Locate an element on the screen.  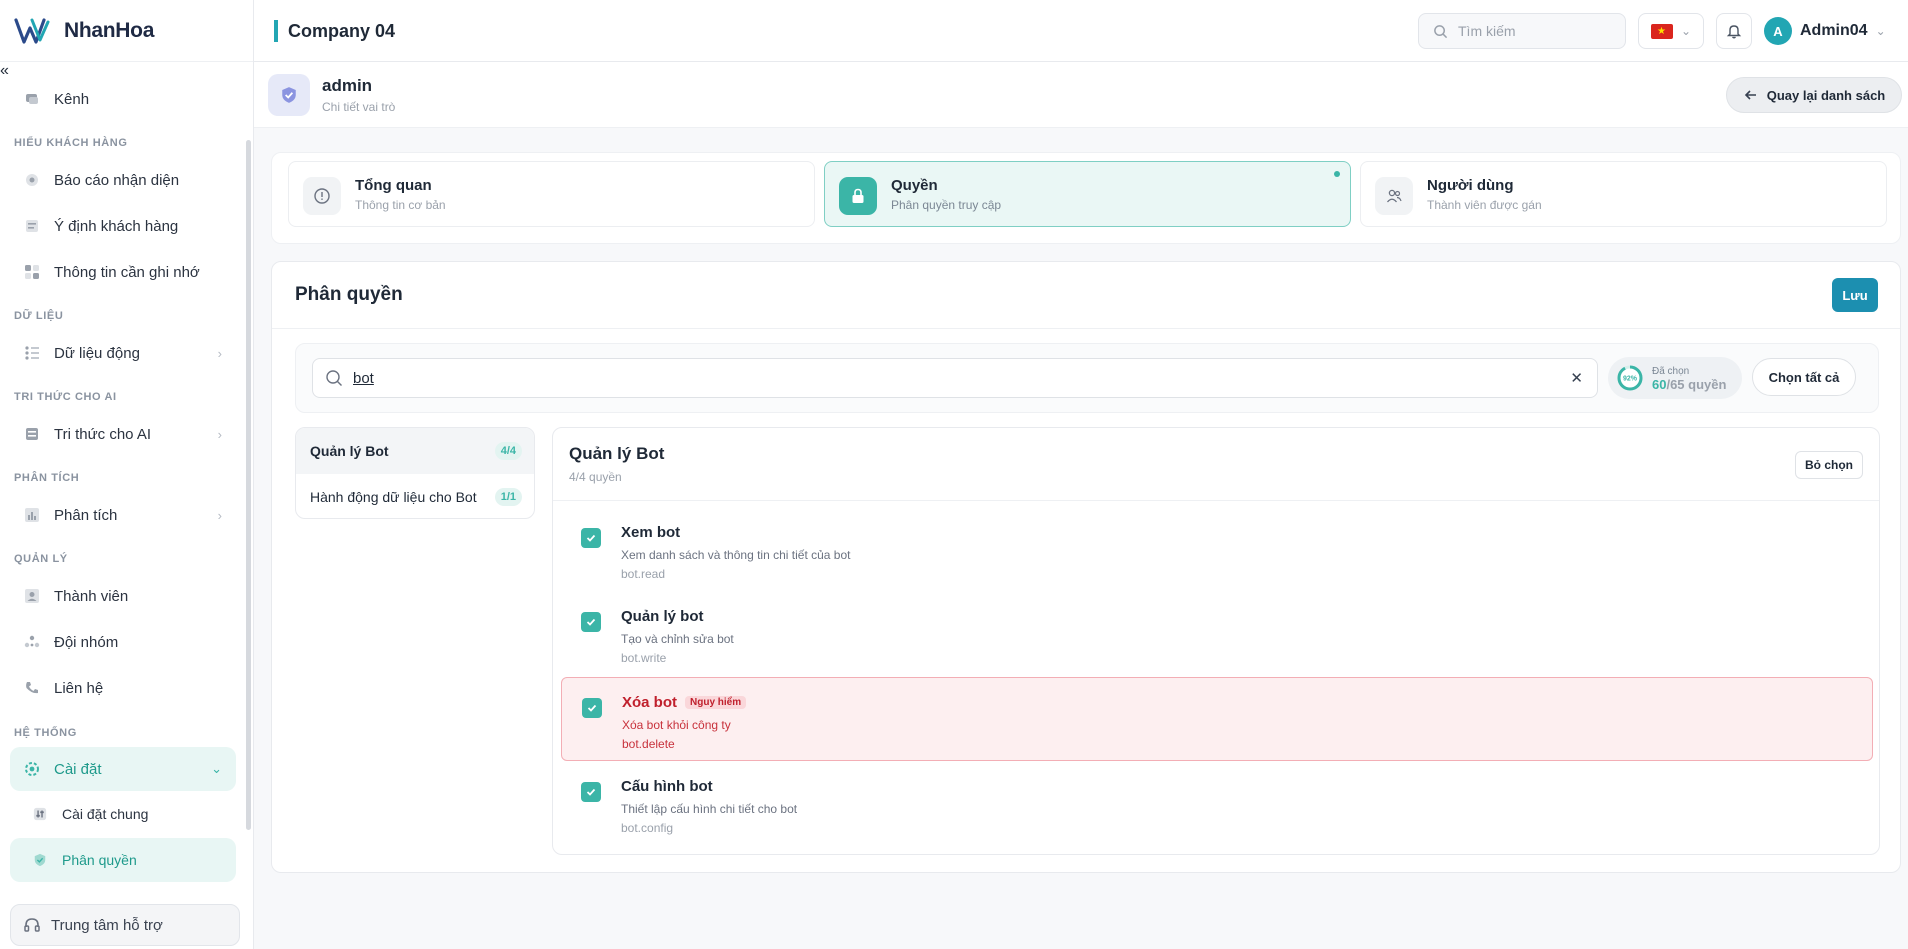
sidebar-item-label: Thông tin cần ghi nhớ is located at coordinates (127, 272).